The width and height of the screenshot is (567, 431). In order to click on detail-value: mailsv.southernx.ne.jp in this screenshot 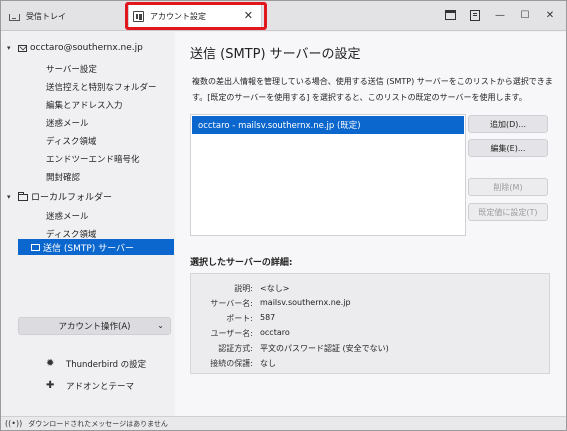, I will do `click(305, 302)`.